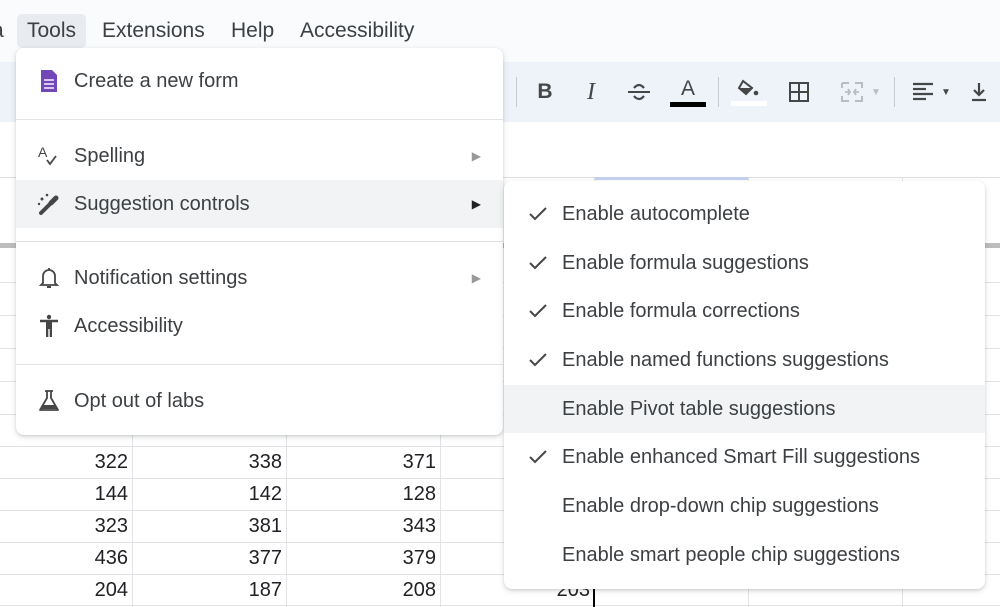  Describe the element at coordinates (64, 494) in the screenshot. I see `cell: 144` at that location.